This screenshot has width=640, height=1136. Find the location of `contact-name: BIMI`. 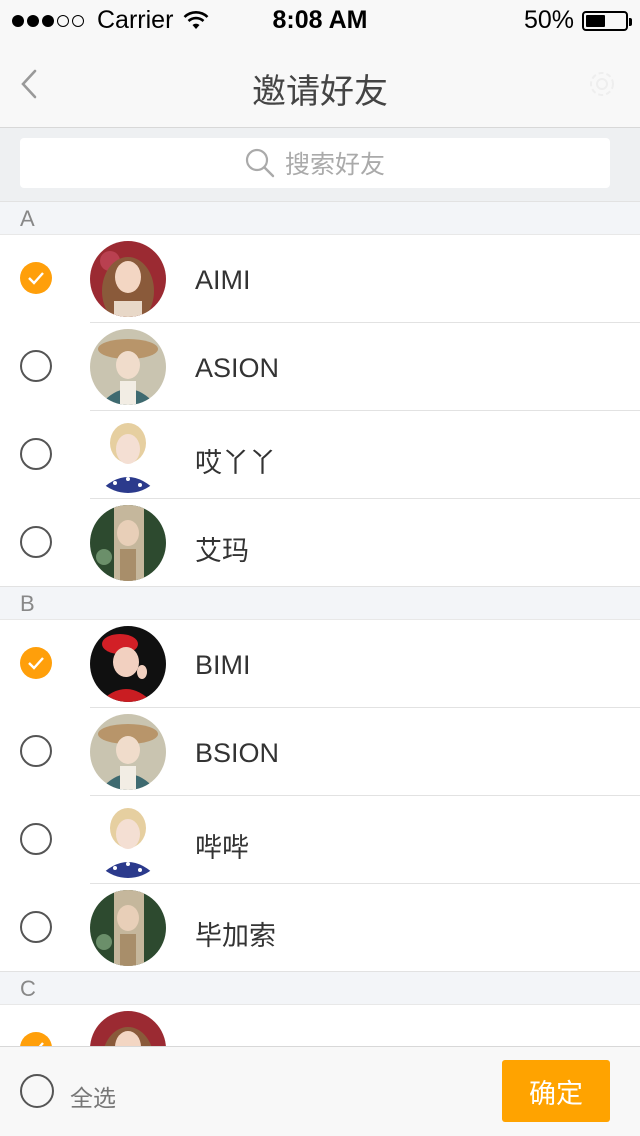

contact-name: BIMI is located at coordinates (223, 665).